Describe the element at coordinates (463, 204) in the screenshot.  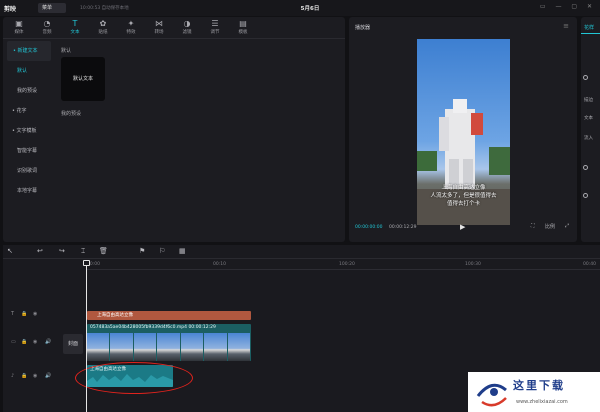
I see `video-caption-3: 值得去打个卡` at that location.